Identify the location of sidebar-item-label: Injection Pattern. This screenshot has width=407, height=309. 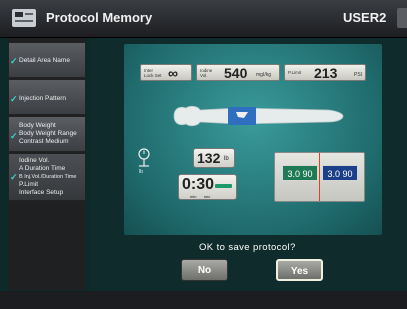
(42, 98).